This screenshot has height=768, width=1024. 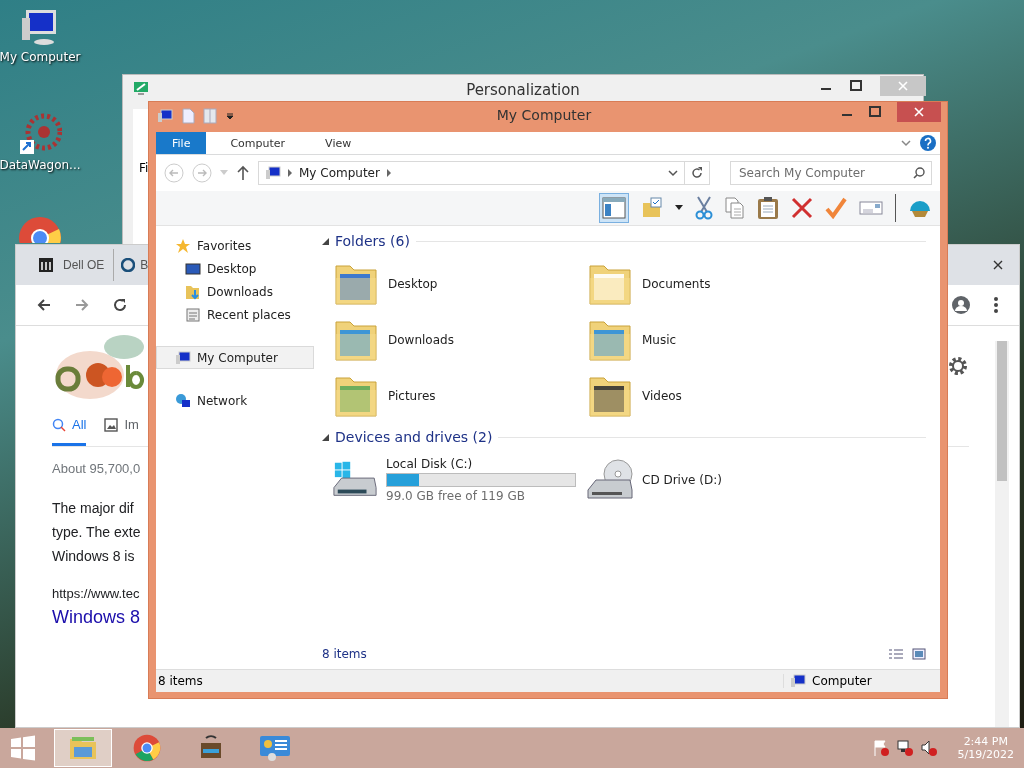 What do you see at coordinates (802, 208) in the screenshot?
I see `delete-x-icon` at bounding box center [802, 208].